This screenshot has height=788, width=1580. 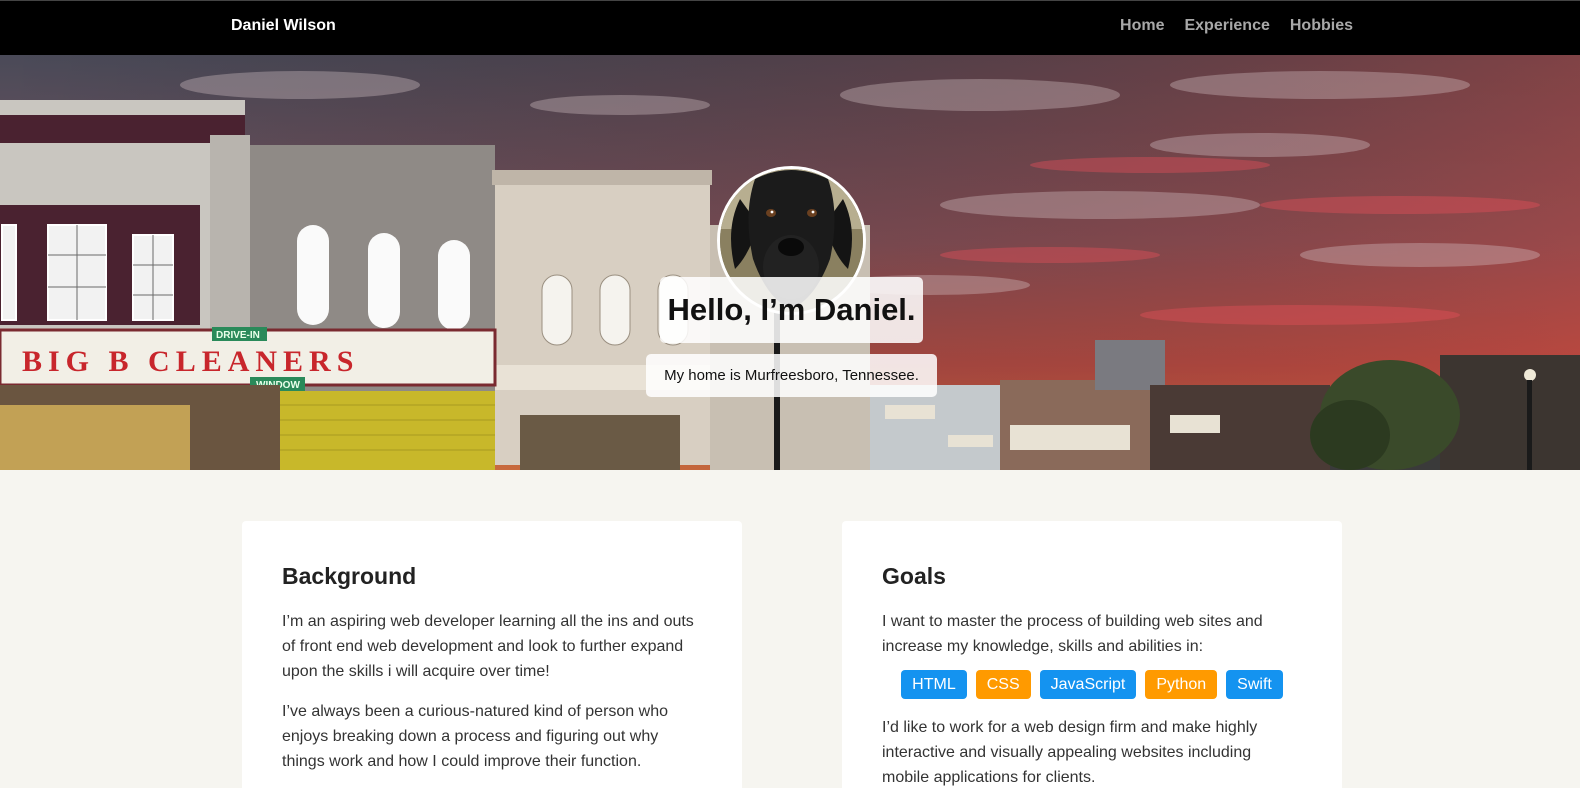 What do you see at coordinates (238, 335) in the screenshot?
I see `storefront-sign-drive-in: DRIVE-IN` at bounding box center [238, 335].